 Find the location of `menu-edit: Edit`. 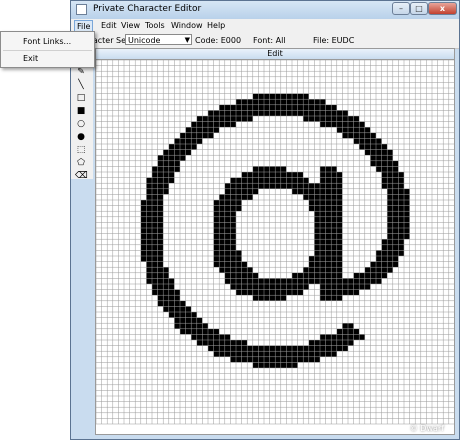

menu-edit: Edit is located at coordinates (109, 25).